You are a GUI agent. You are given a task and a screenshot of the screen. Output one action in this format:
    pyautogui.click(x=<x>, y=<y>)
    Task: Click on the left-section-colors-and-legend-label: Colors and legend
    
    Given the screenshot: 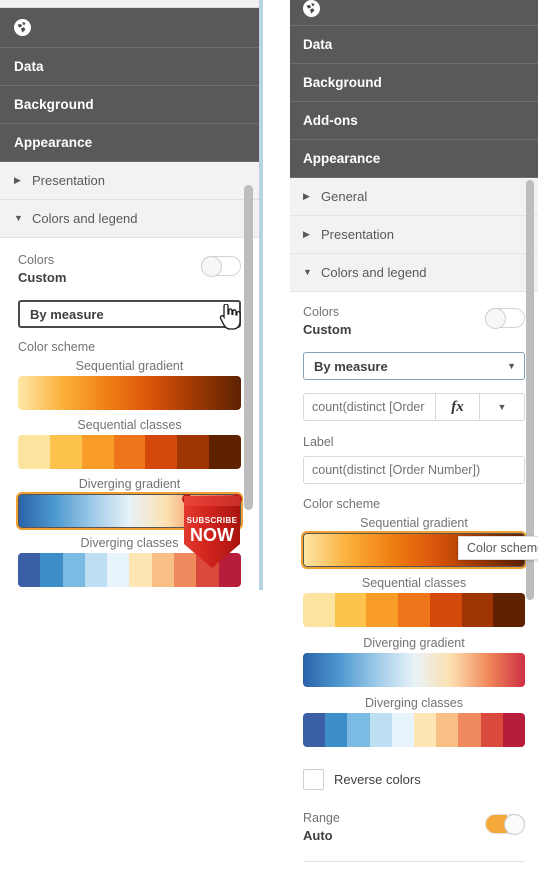 What is the action you would take?
    pyautogui.click(x=85, y=218)
    